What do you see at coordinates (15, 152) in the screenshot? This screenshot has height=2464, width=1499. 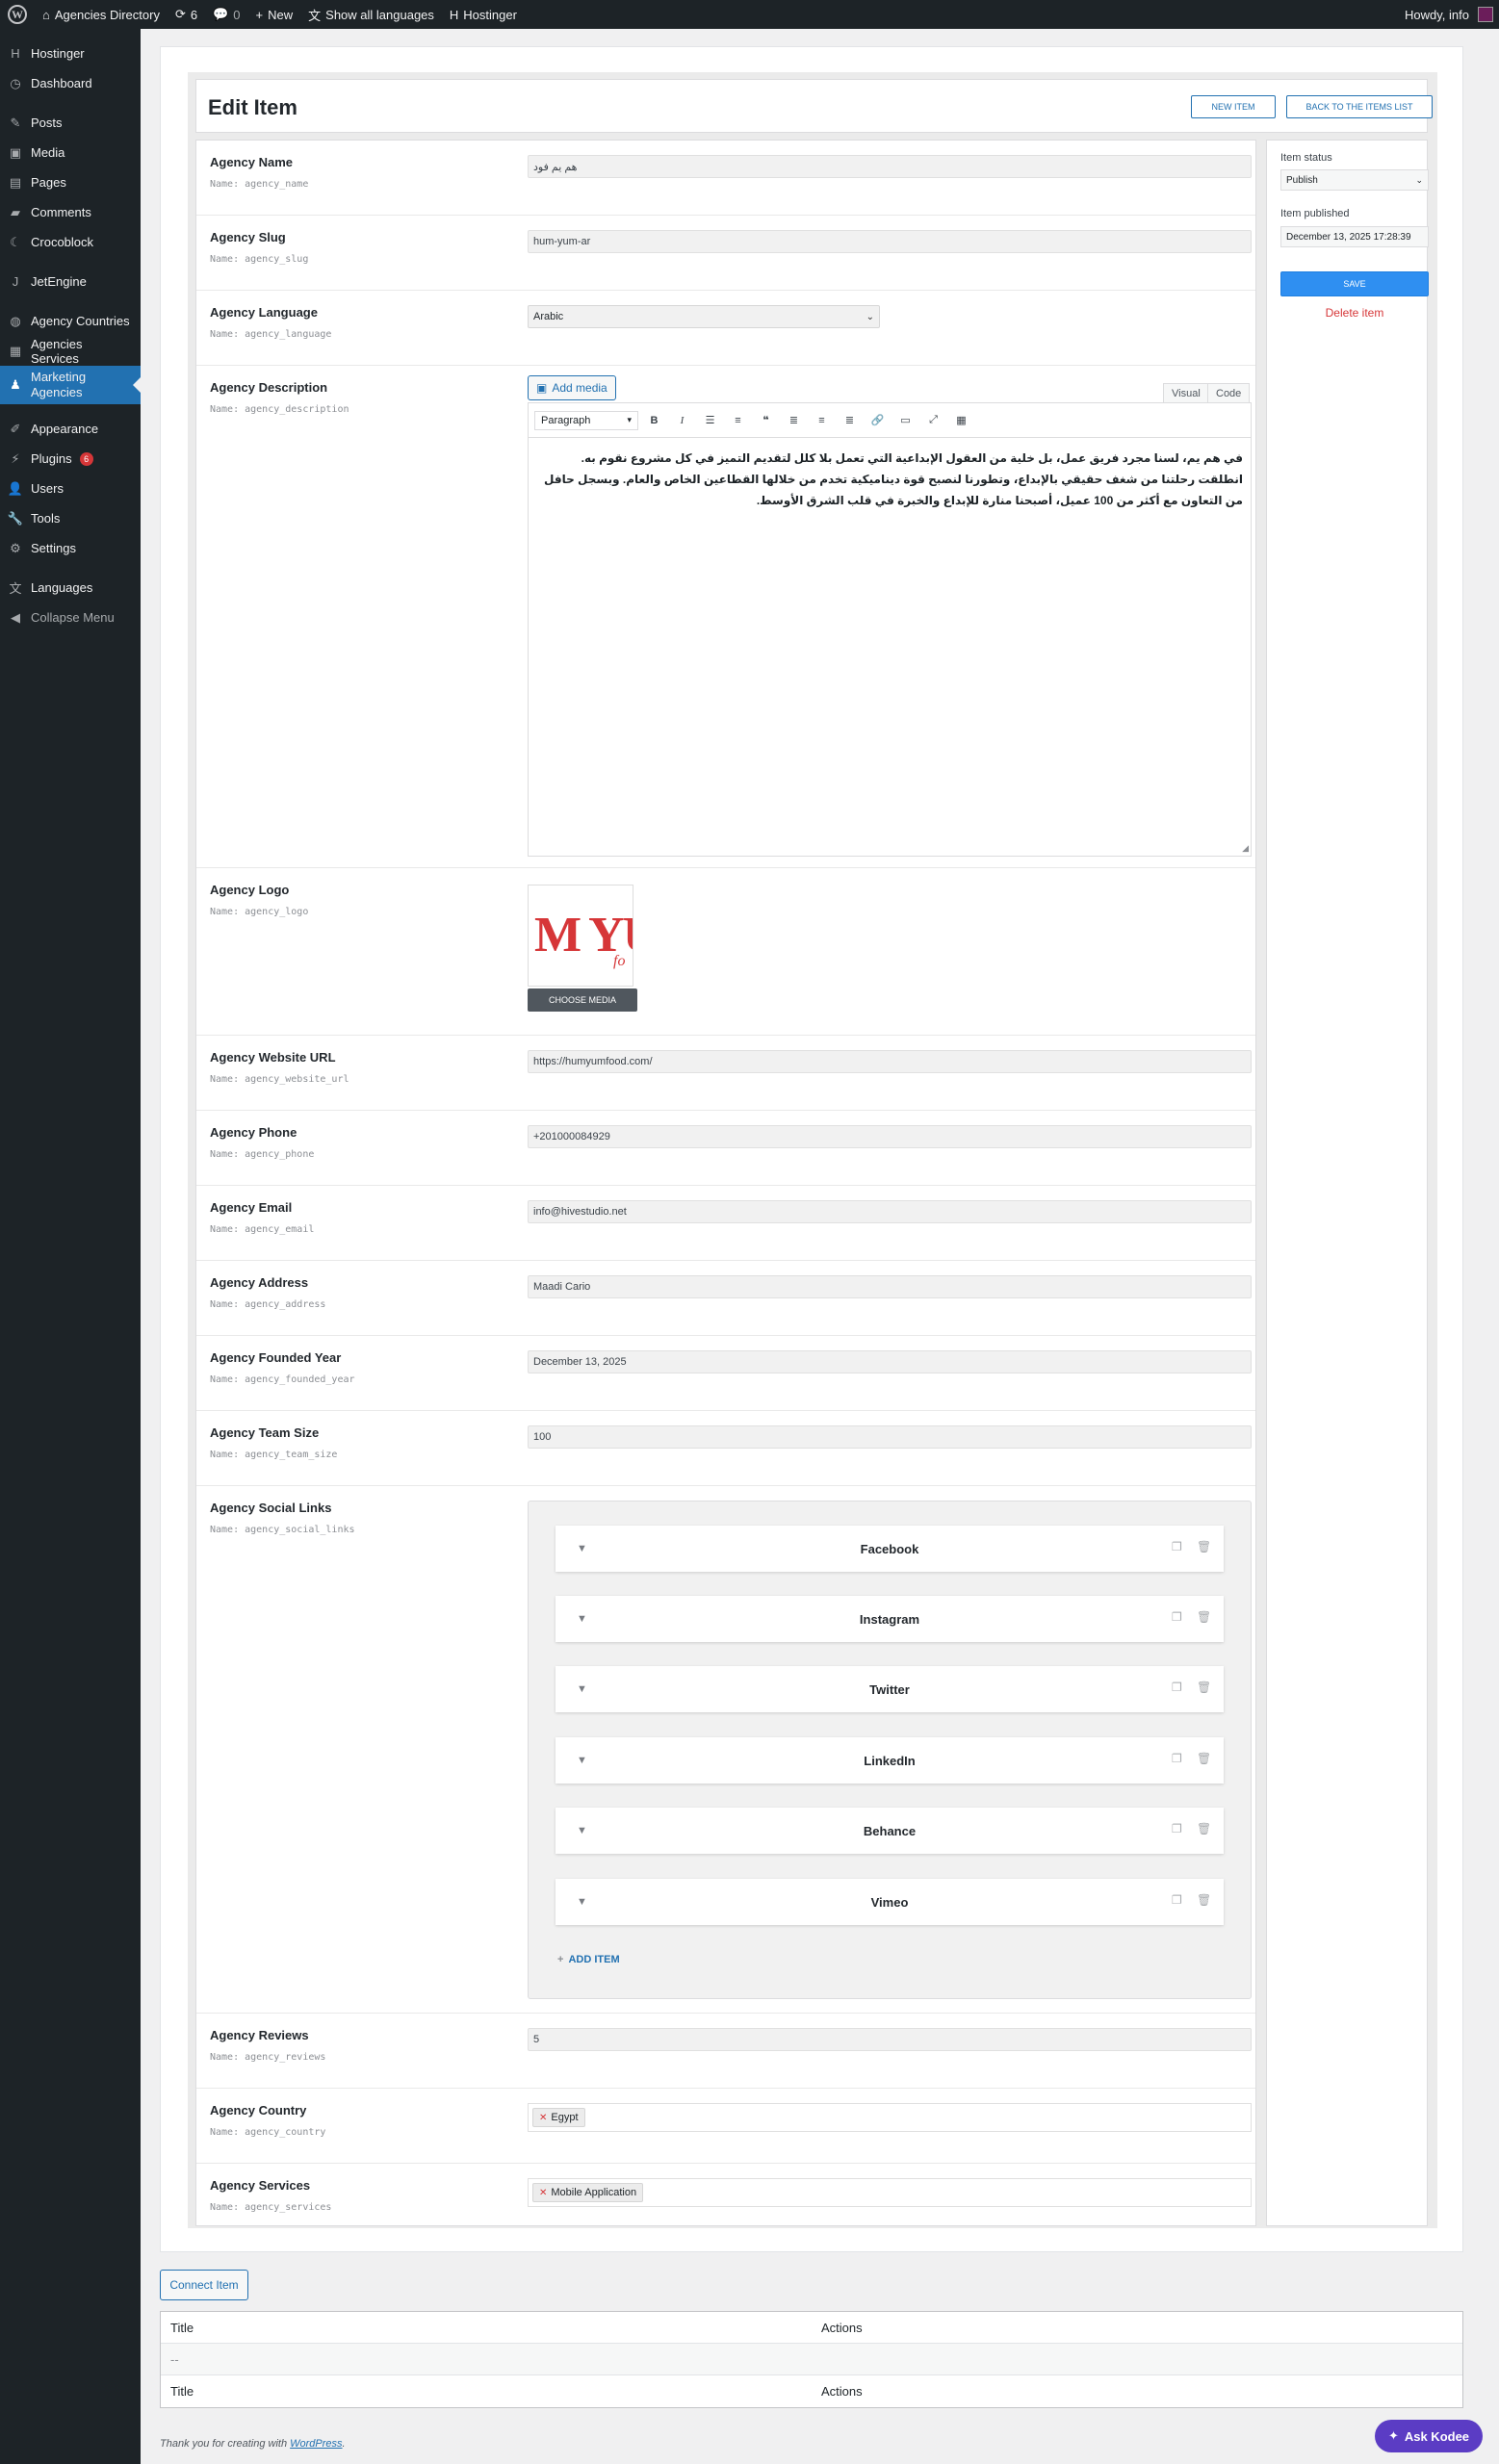 I see `media-icon: ▣` at bounding box center [15, 152].